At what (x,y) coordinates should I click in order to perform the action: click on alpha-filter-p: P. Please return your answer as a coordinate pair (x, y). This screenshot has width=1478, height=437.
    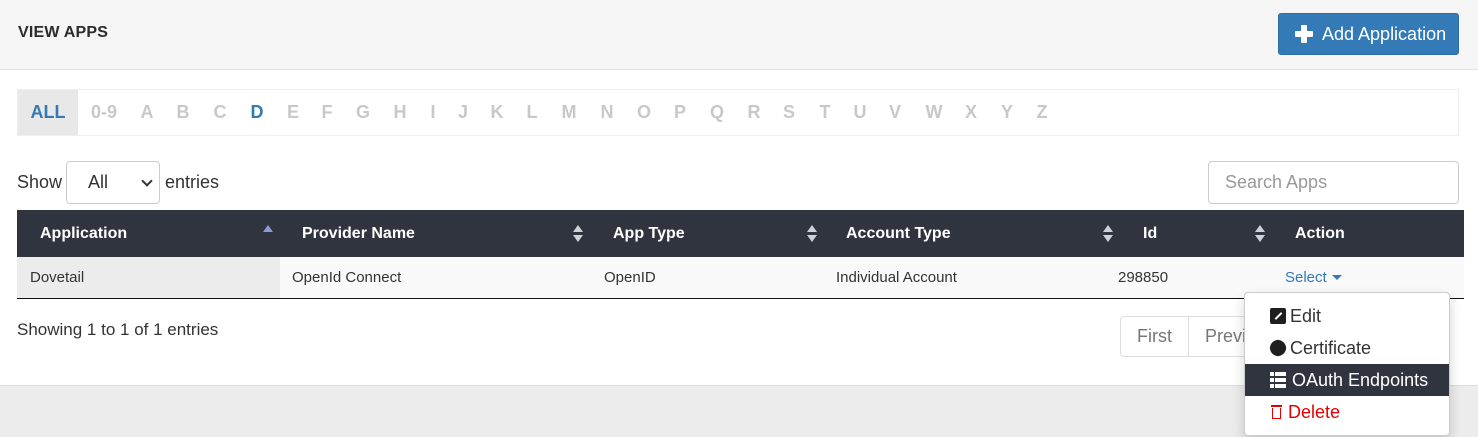
    Looking at the image, I should click on (680, 112).